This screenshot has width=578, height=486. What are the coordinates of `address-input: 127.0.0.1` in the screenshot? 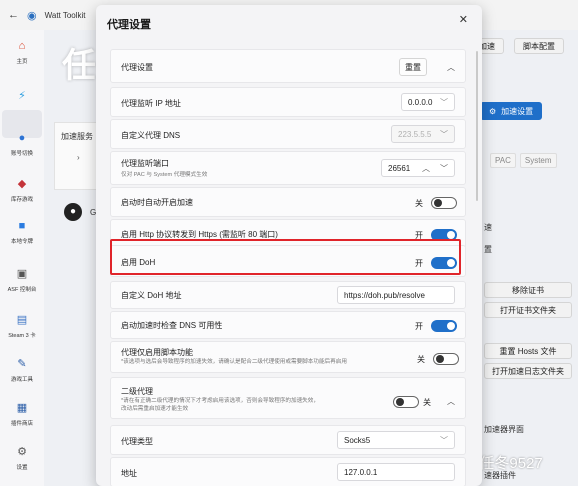 It's located at (396, 472).